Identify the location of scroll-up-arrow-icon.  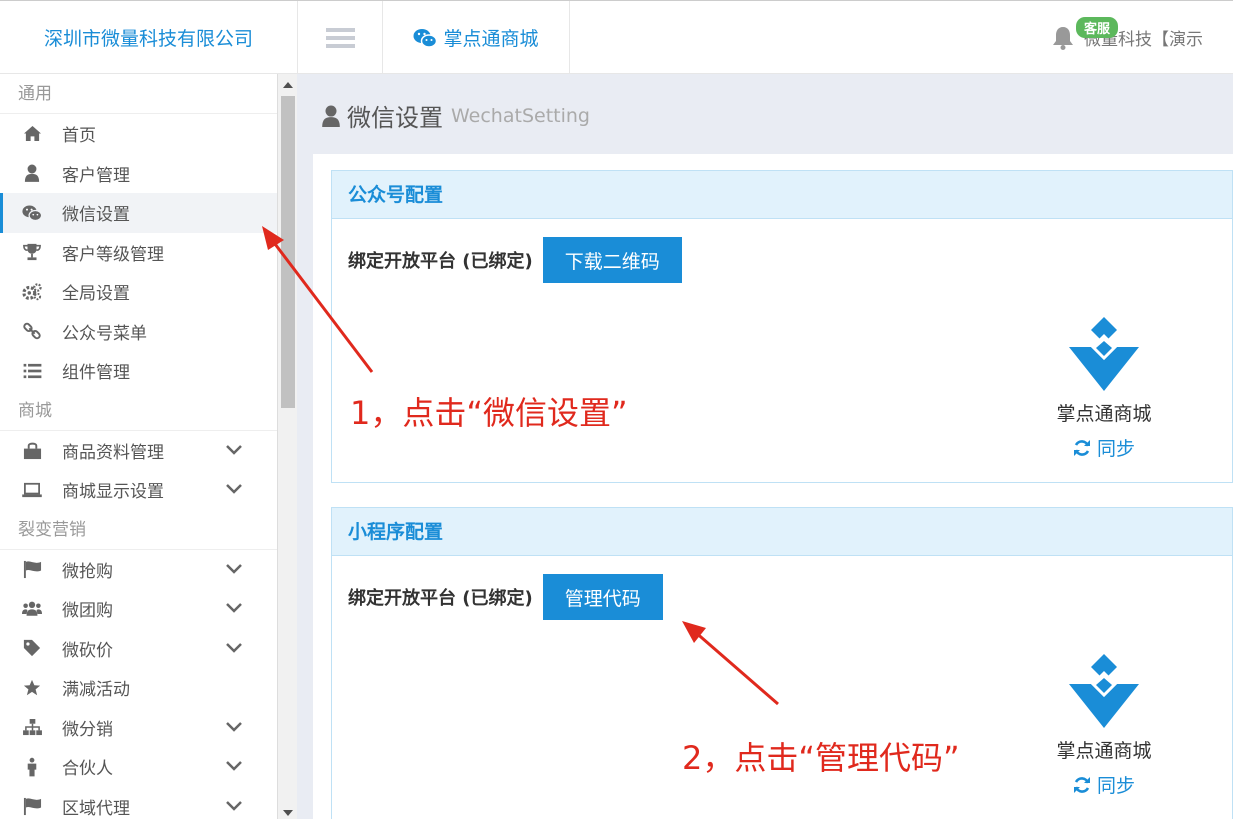
(288, 85).